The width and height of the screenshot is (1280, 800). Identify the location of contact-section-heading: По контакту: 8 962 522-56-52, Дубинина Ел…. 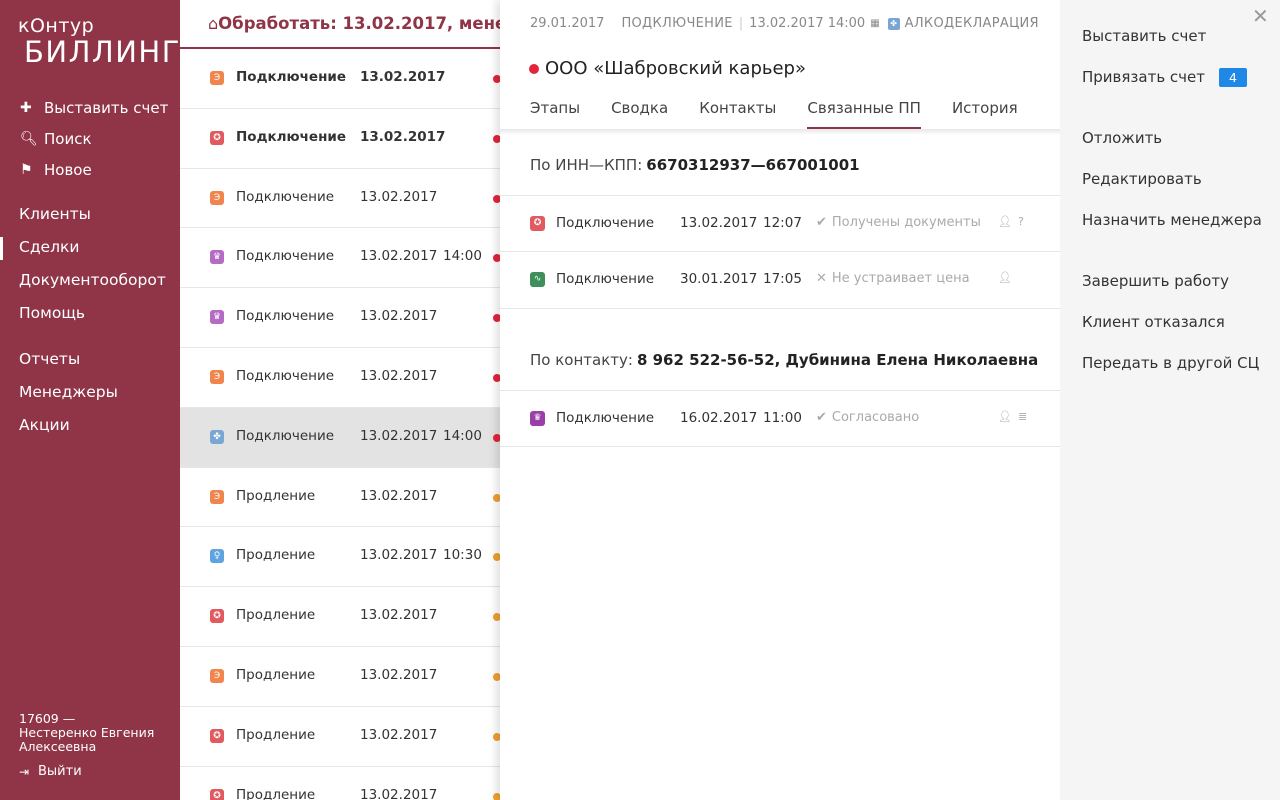
(784, 360).